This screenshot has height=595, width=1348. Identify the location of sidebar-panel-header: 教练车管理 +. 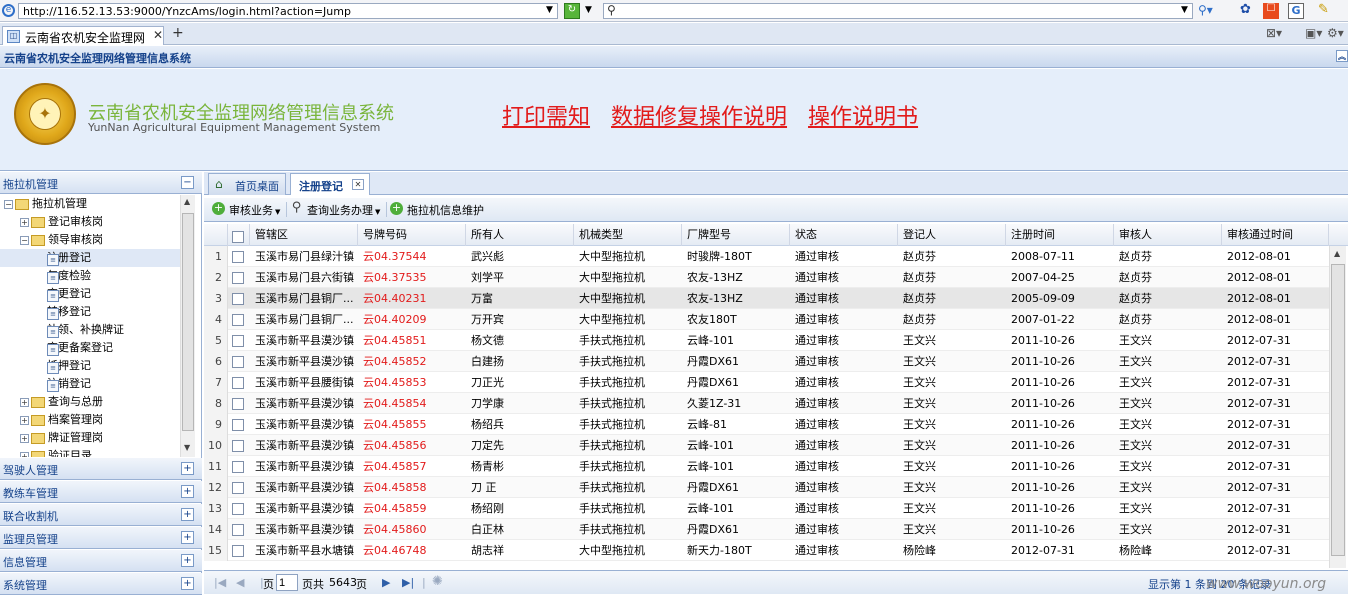
(101, 492).